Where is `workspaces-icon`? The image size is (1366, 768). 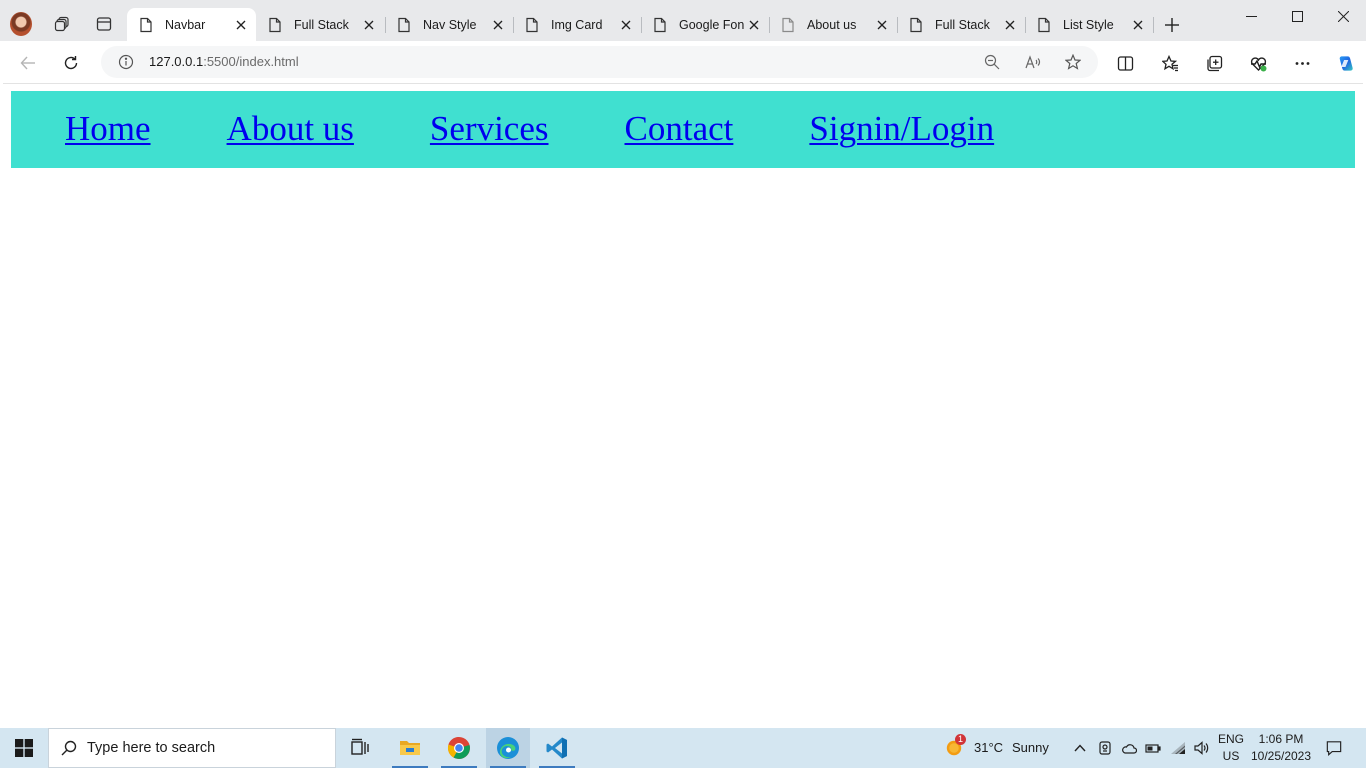 workspaces-icon is located at coordinates (62, 24).